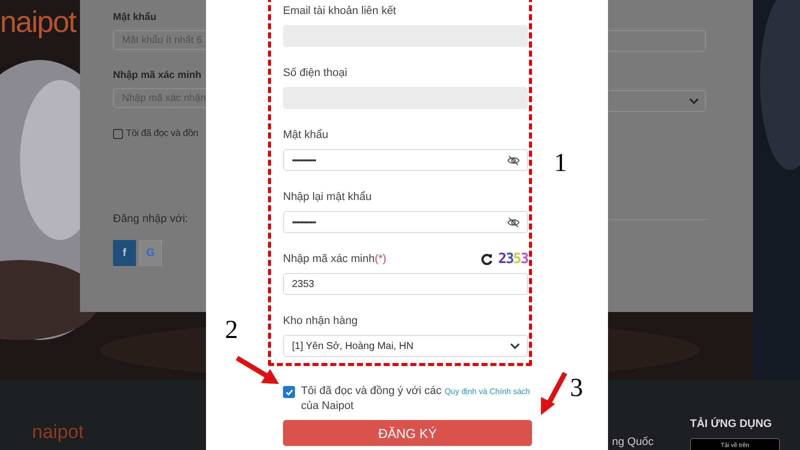  I want to click on login-with-text: Đăng nhập với:, so click(151, 219).